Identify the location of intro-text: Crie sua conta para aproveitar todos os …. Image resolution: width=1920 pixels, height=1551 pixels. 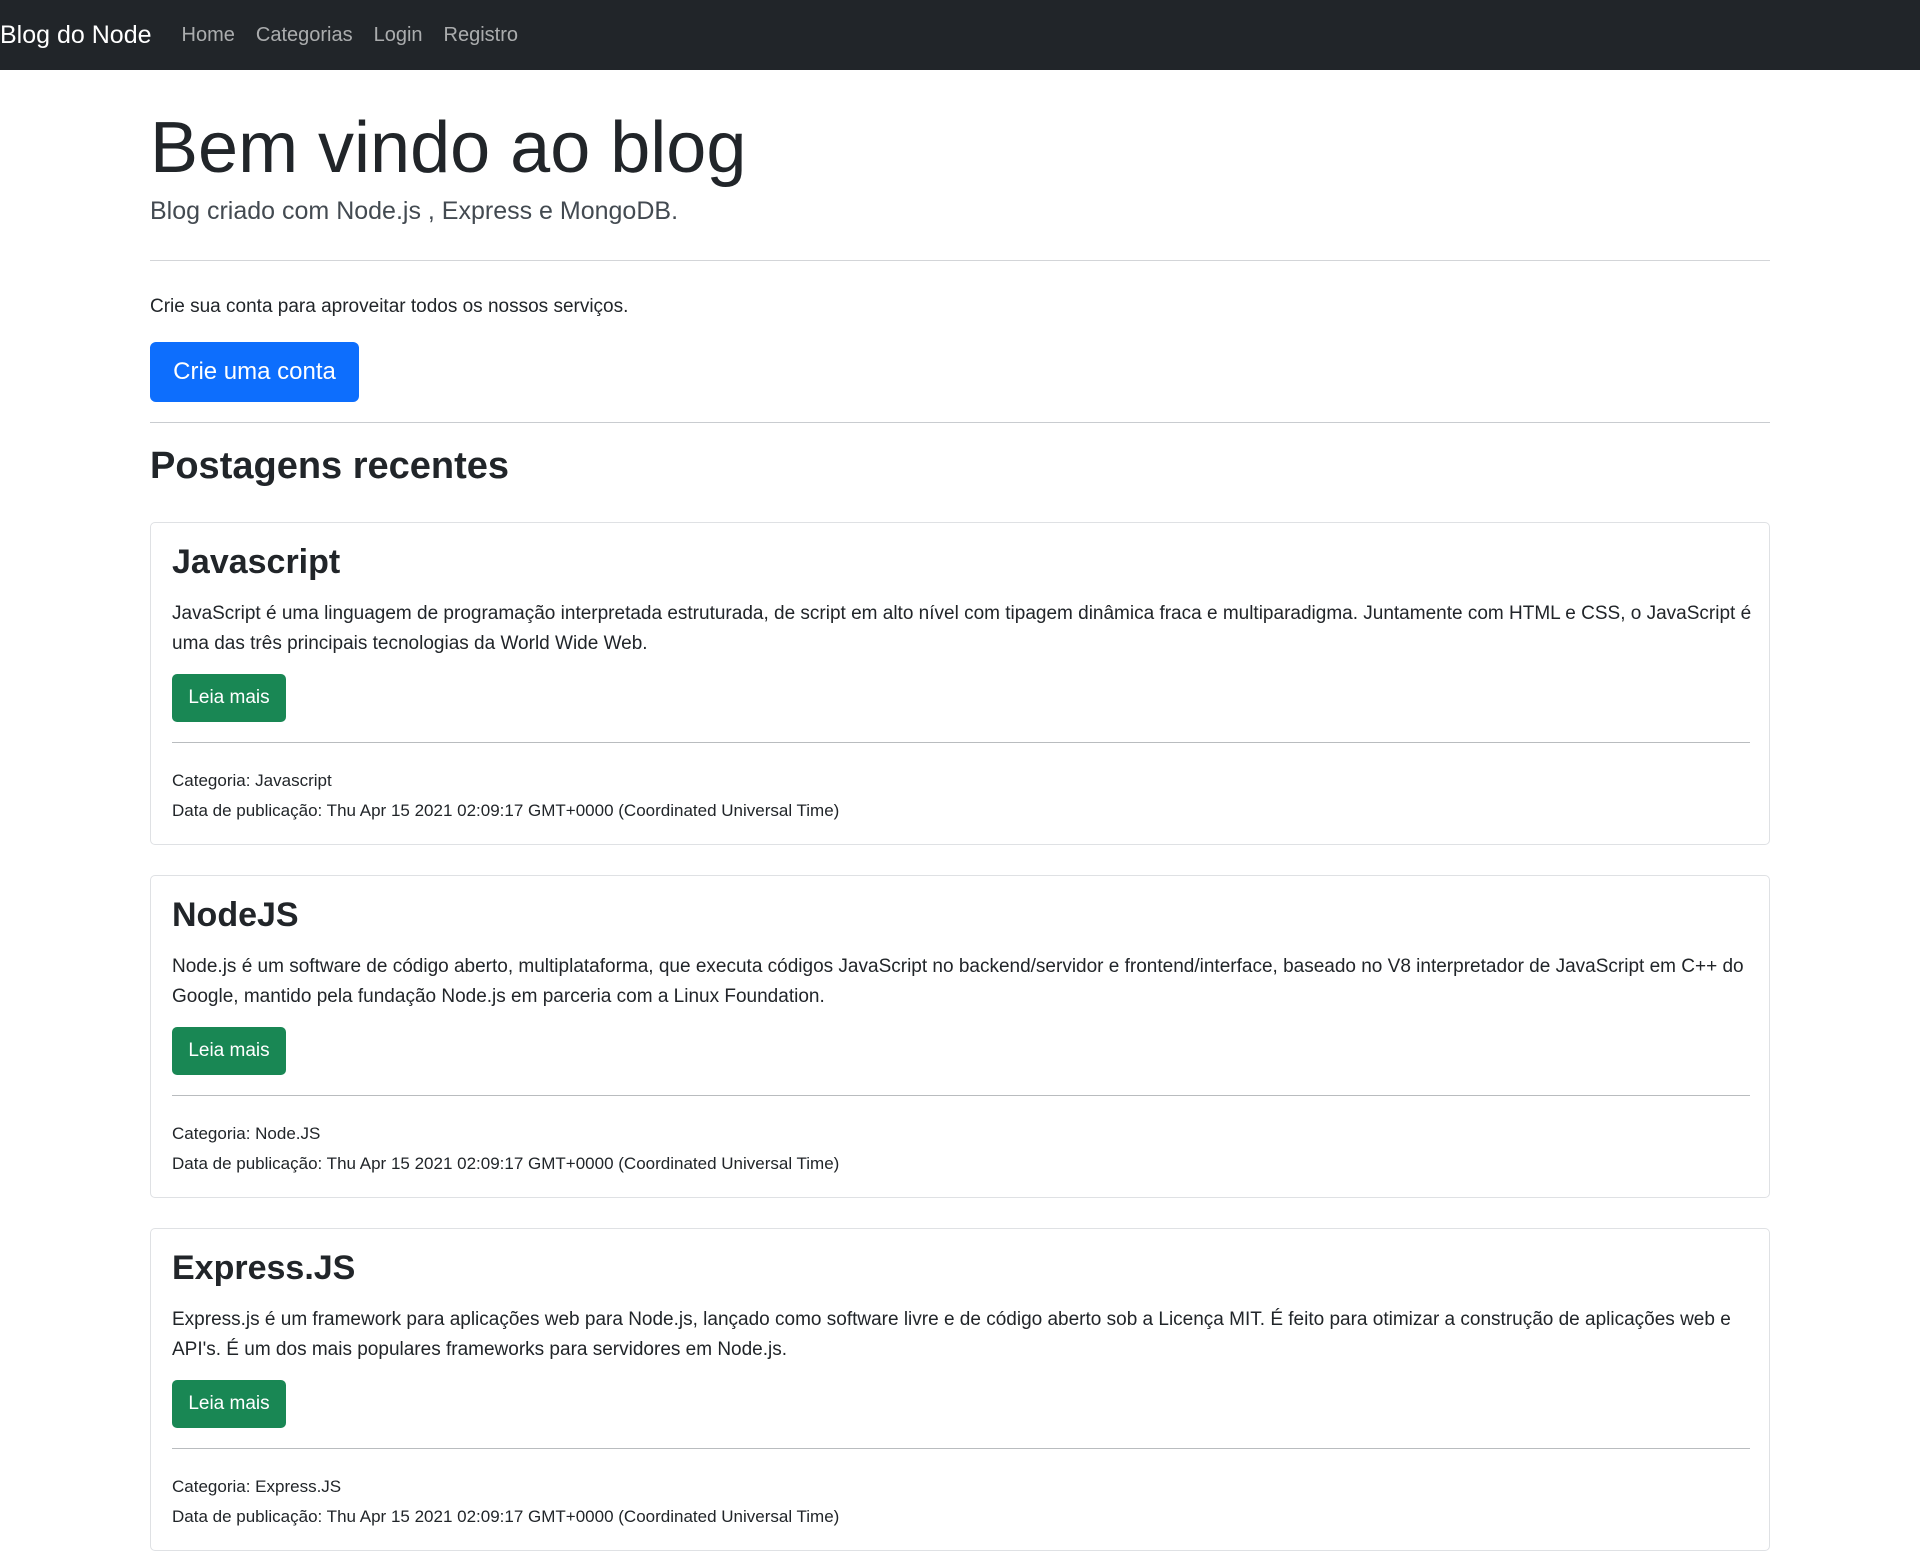
(389, 306).